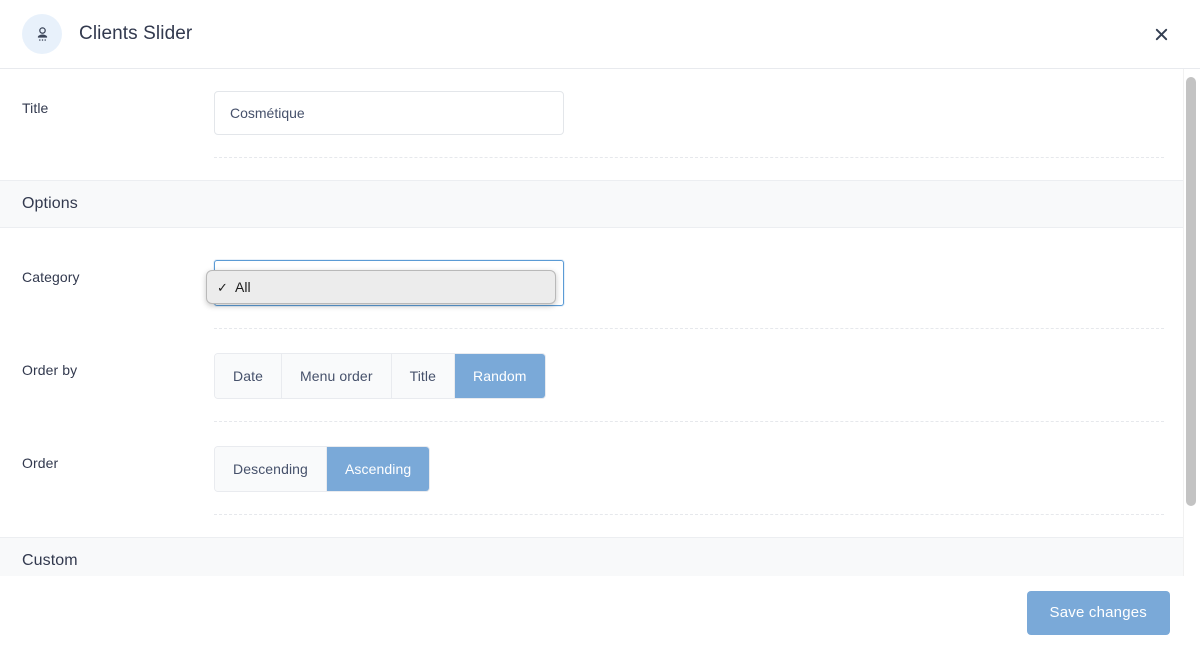 The height and width of the screenshot is (648, 1200). I want to click on checkmark-icon: ✓, so click(222, 287).